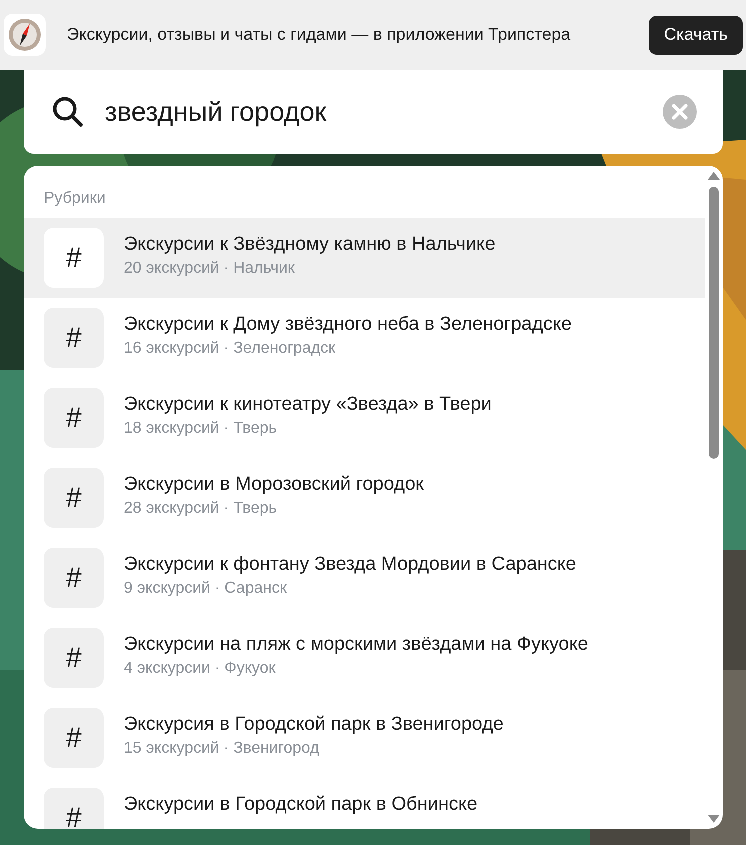 The height and width of the screenshot is (845, 746). Describe the element at coordinates (348, 325) in the screenshot. I see `item-title: Экскурсии к Дому звёздного неба в Зеленоградске` at that location.